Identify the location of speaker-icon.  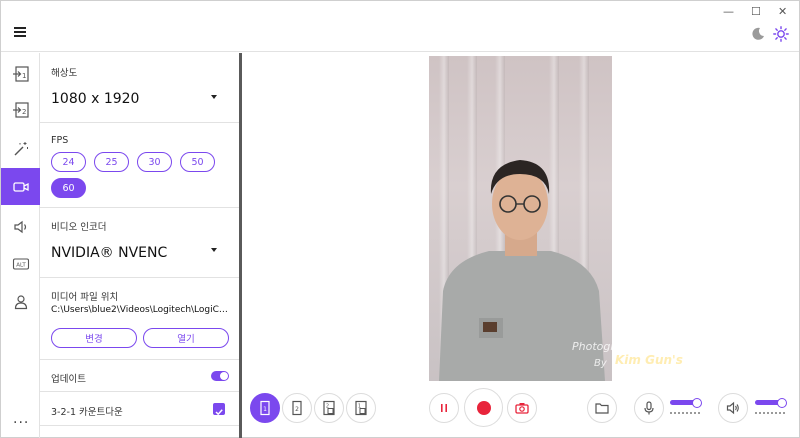
(19, 226).